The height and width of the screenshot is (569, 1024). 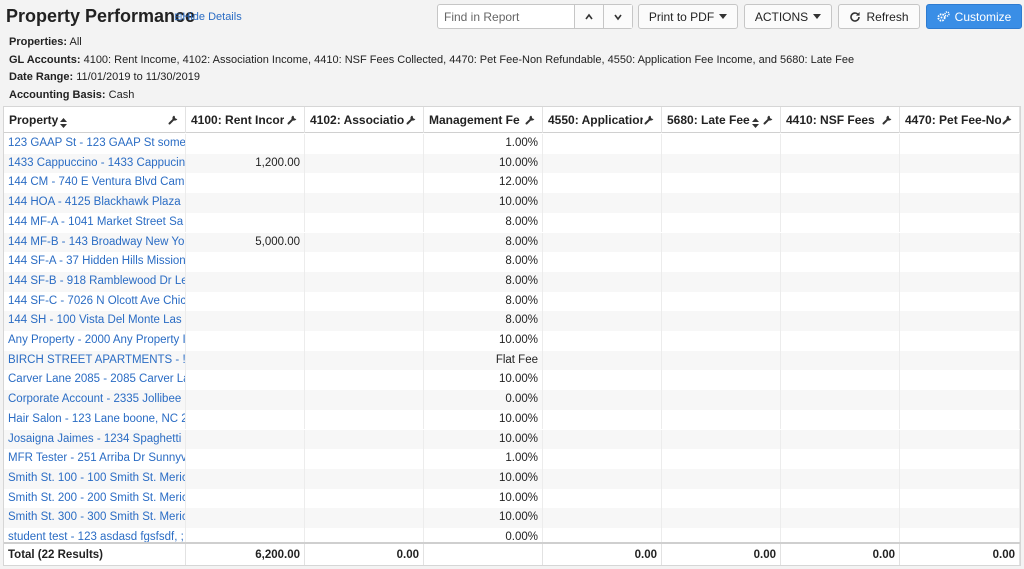 I want to click on column-header-label: 4102: Associatio, so click(x=357, y=120).